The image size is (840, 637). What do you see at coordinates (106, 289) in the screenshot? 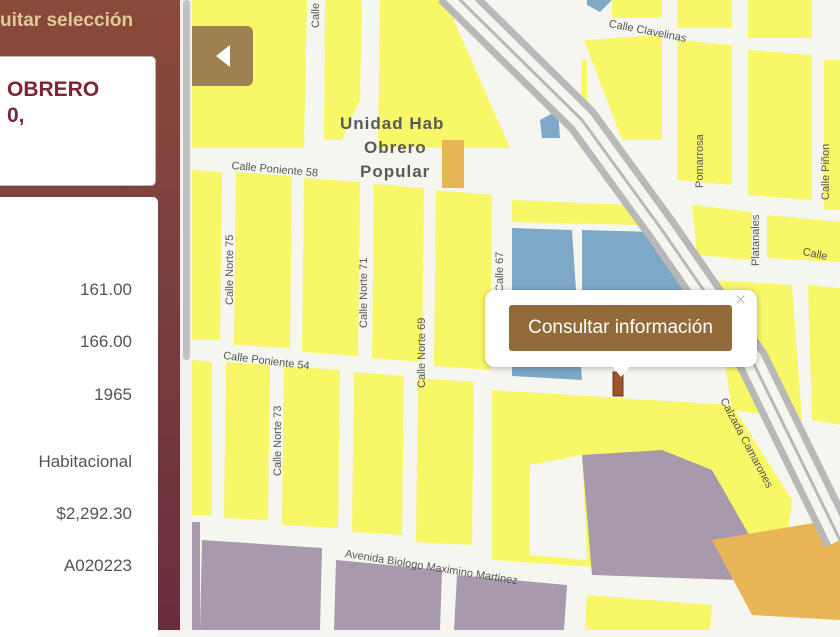
I see `info-value-1: 161.00` at bounding box center [106, 289].